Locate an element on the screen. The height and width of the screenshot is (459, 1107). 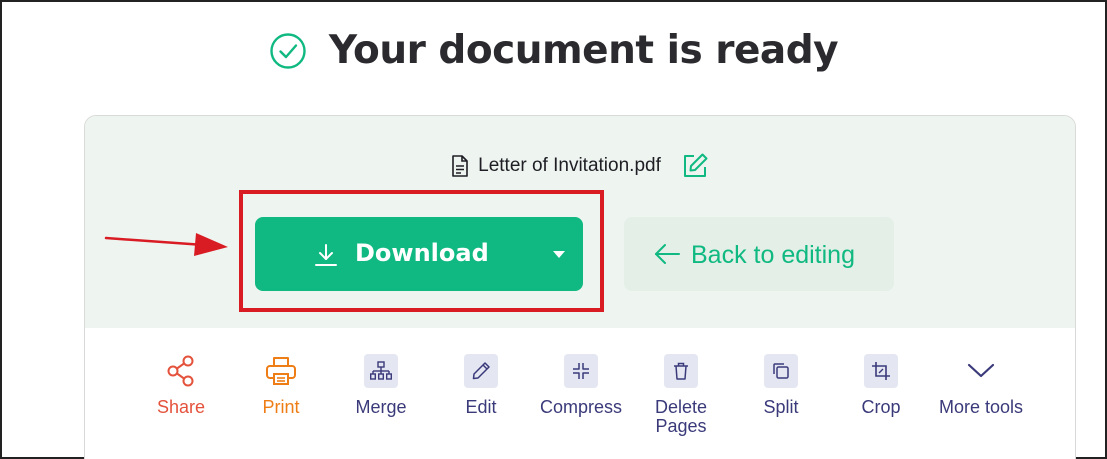
document-icon is located at coordinates (460, 166).